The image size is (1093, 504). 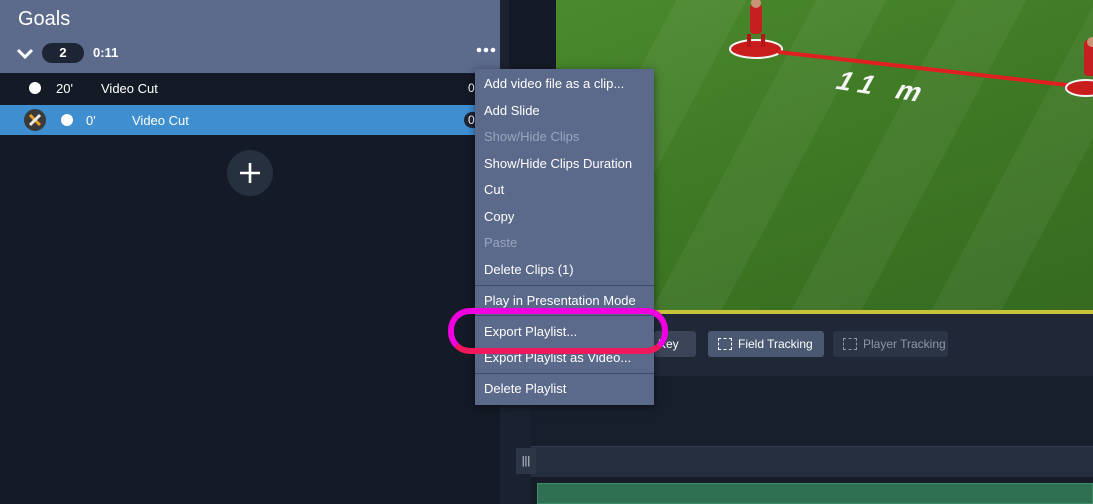 I want to click on menu-item-paste: Paste, so click(x=501, y=242).